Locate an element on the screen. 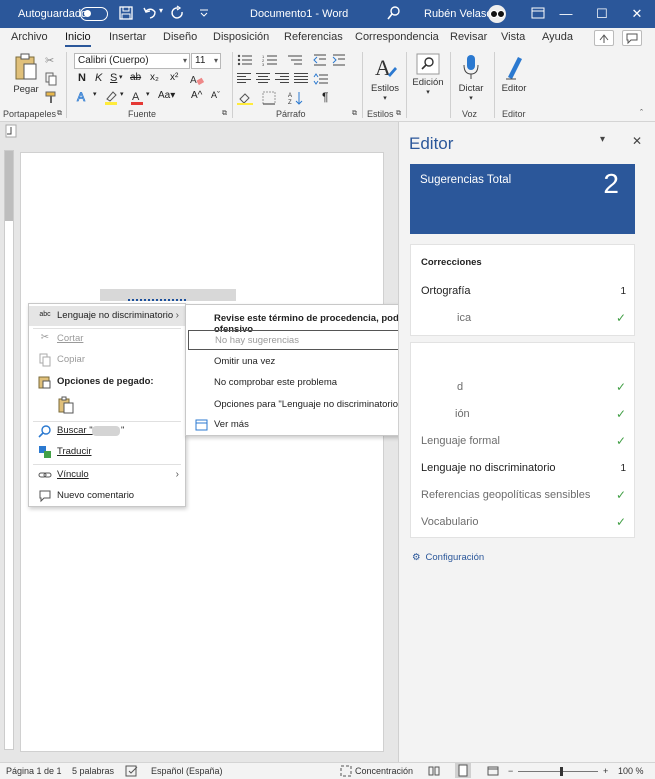  font-name-combo: Calibri (Cuerpo) ▾ is located at coordinates (132, 61).